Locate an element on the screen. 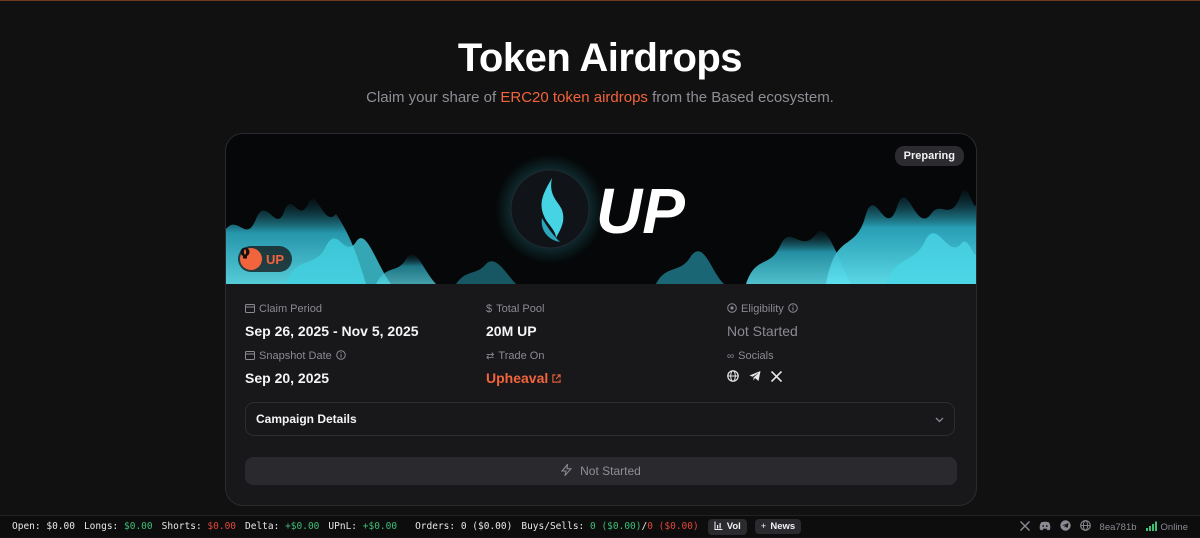  campaign-details-label: Campaign Details is located at coordinates (306, 419).